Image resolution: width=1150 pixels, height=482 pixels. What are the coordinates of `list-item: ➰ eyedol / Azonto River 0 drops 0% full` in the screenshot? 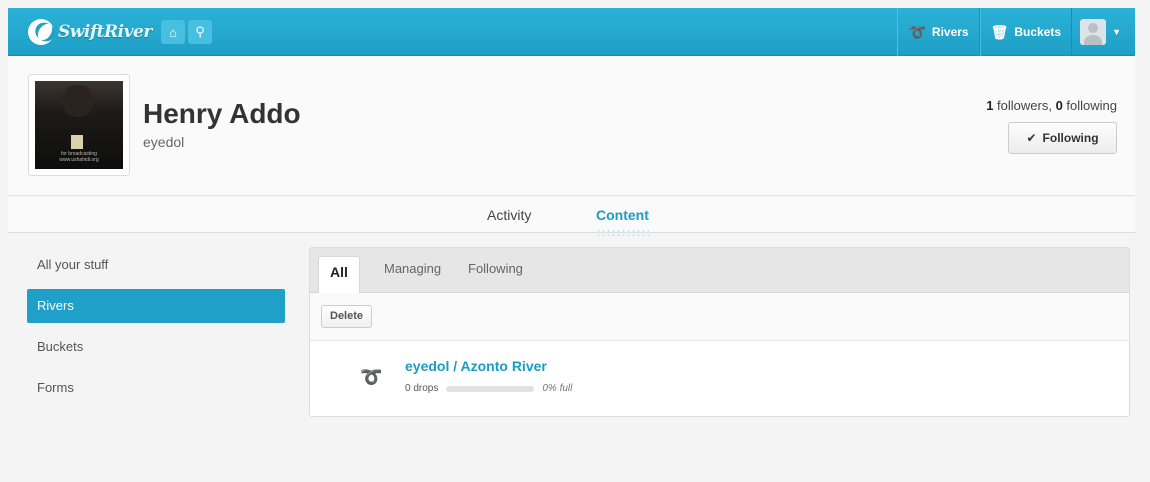 It's located at (719, 378).